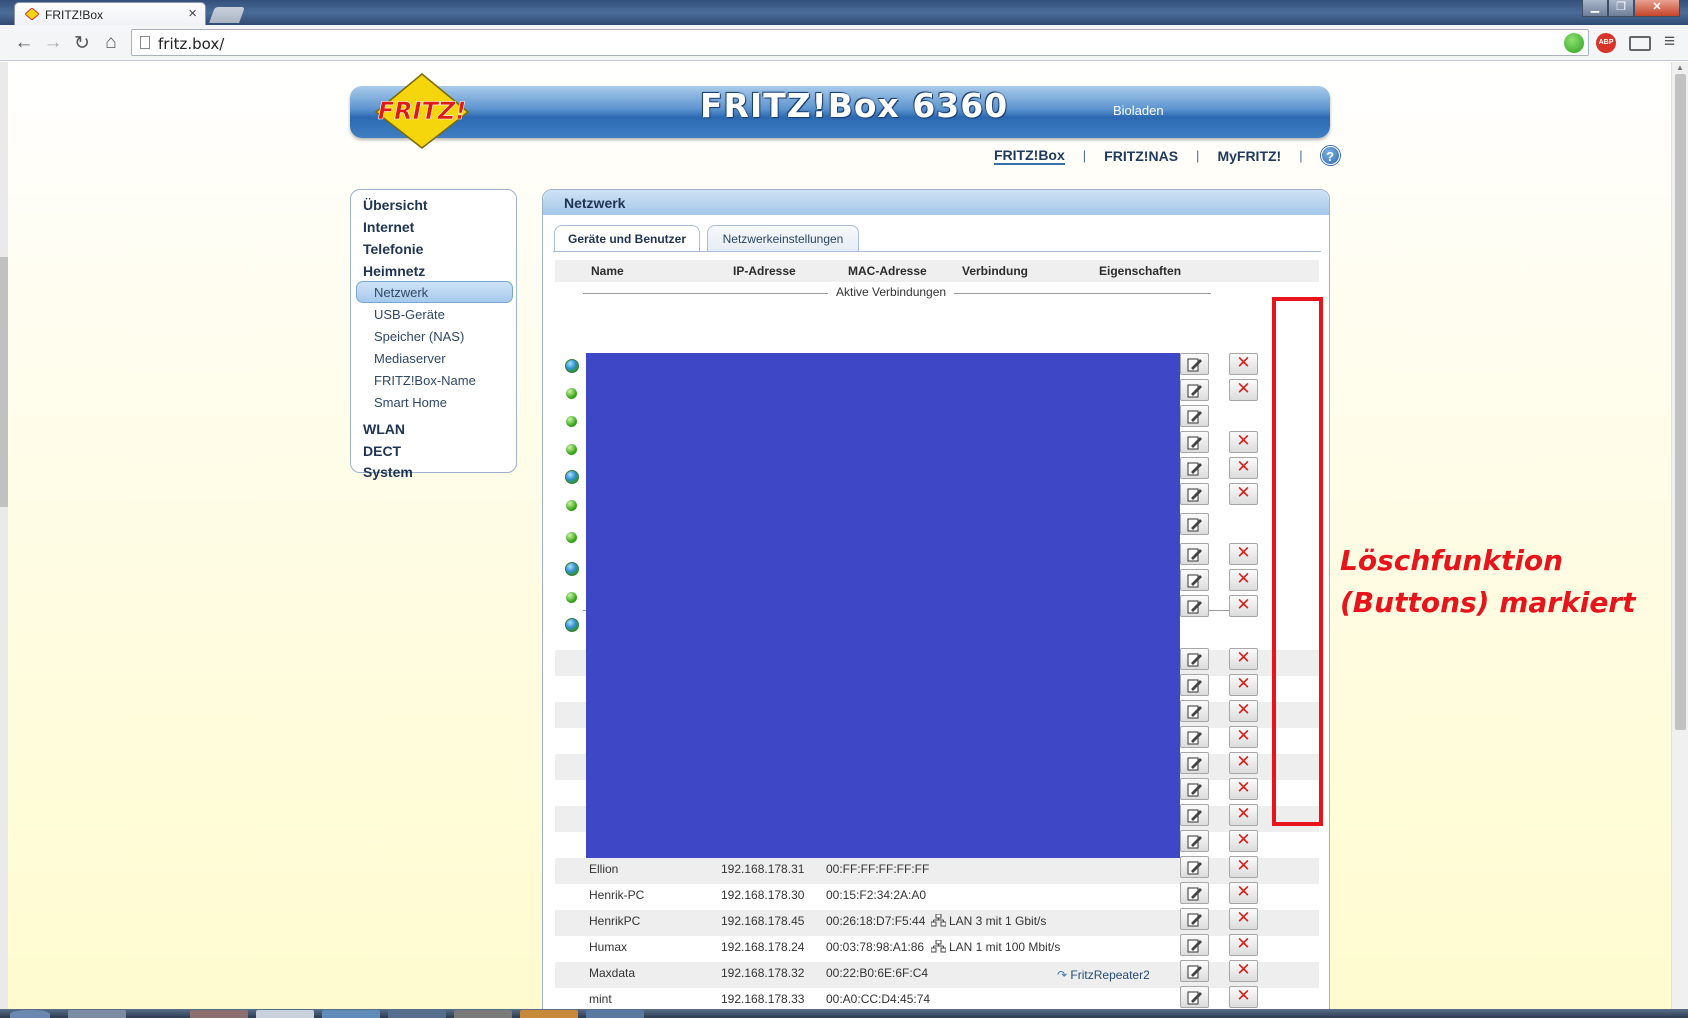 The image size is (1688, 1018). What do you see at coordinates (1680, 67) in the screenshot?
I see `scroll-up-icon: ▲` at bounding box center [1680, 67].